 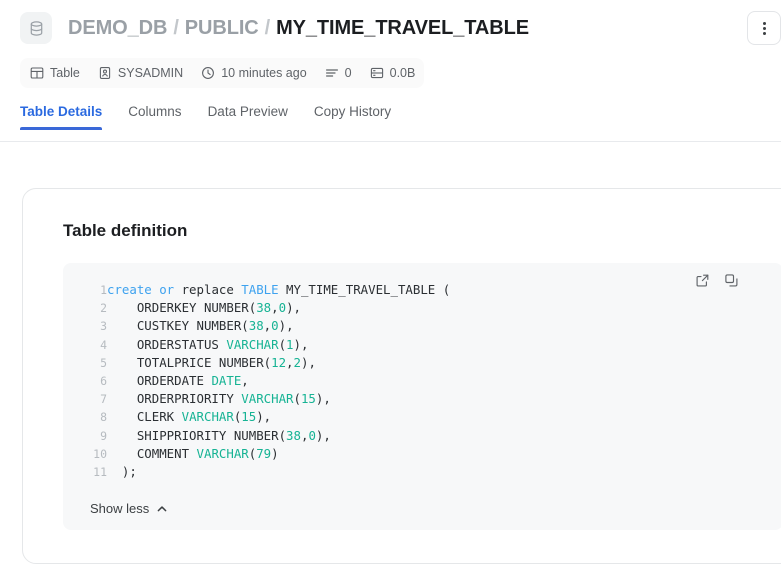 I want to click on code-line: 6 ORDERDATE DATE,, so click(x=256, y=381).